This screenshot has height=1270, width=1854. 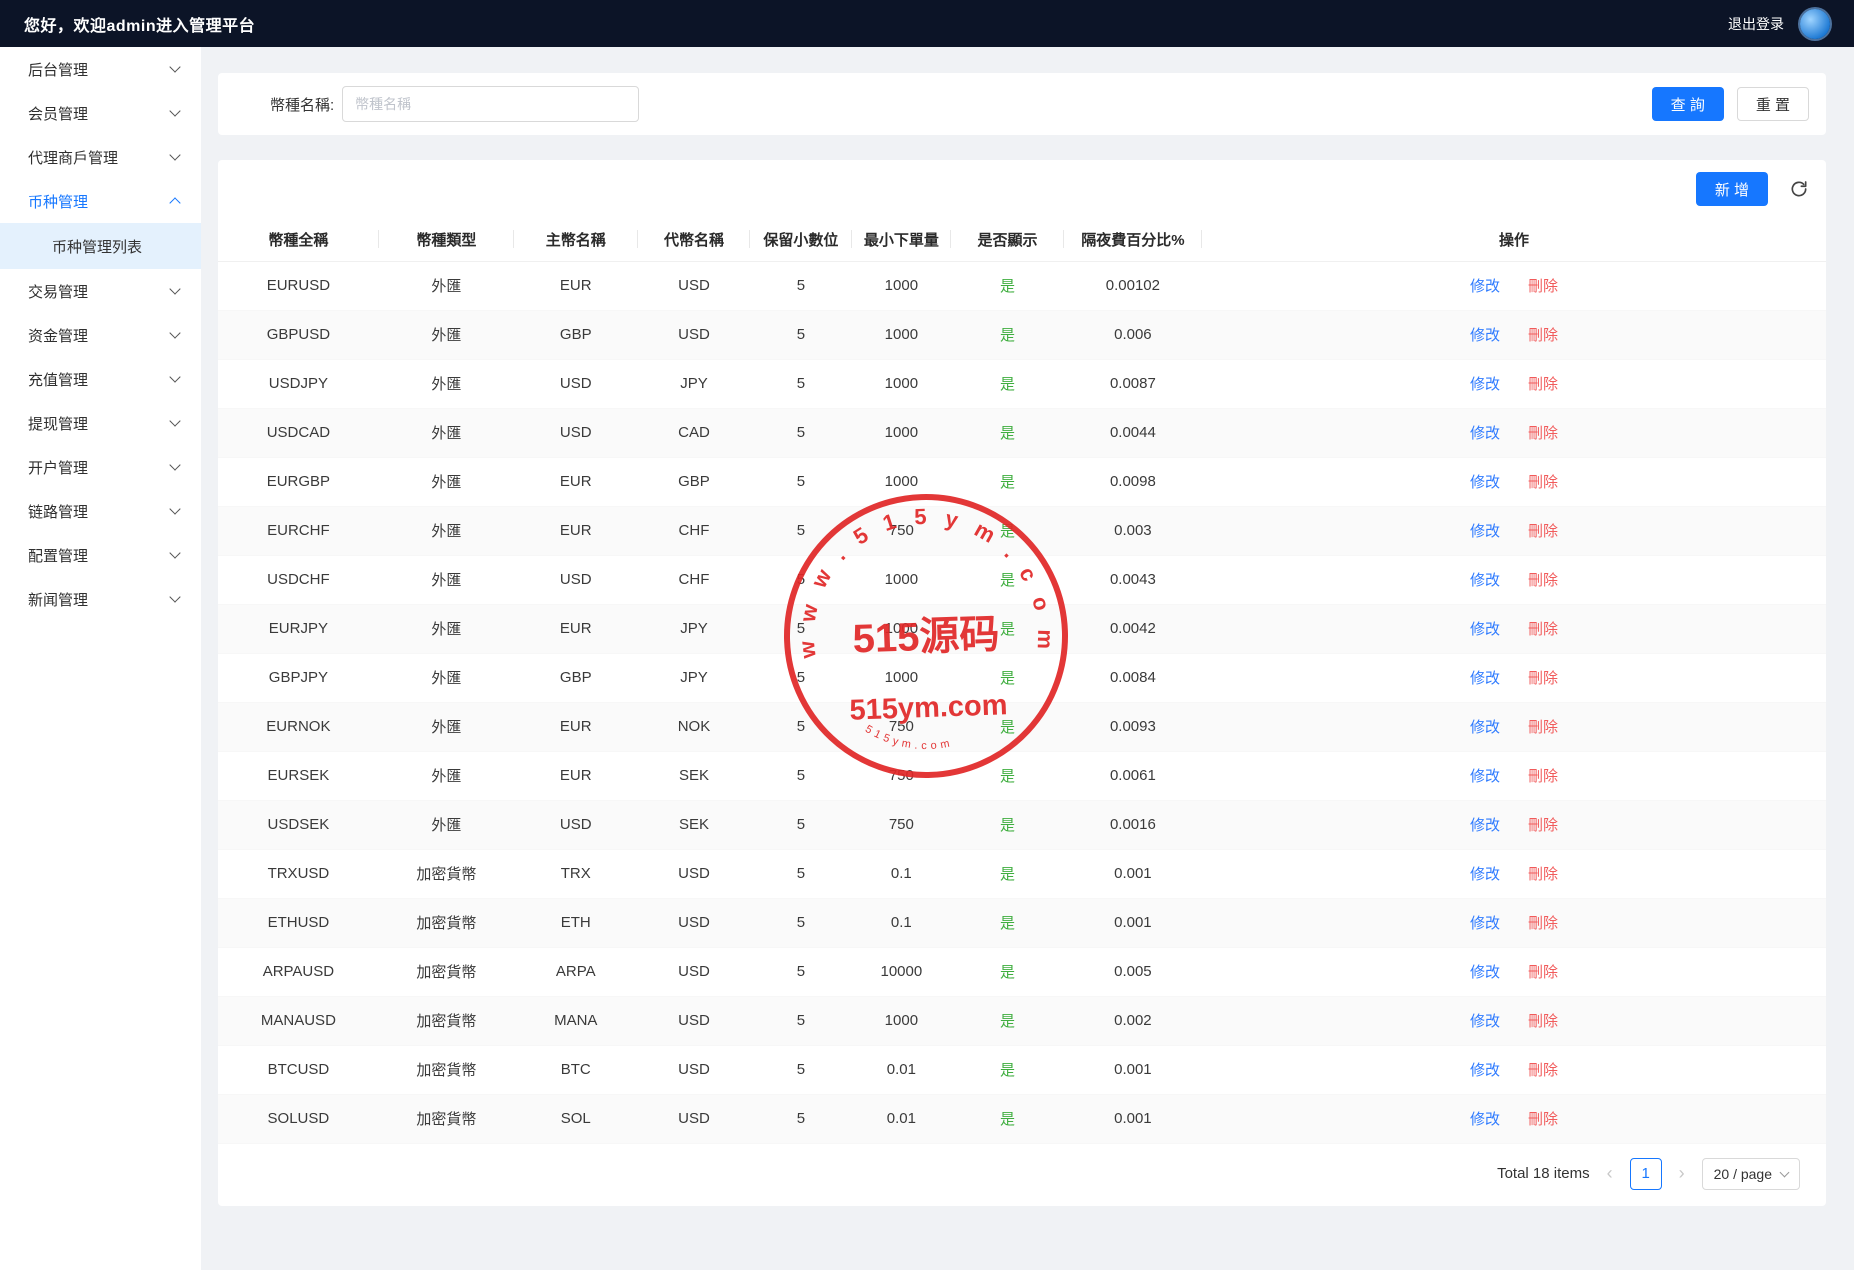 What do you see at coordinates (100, 201) in the screenshot?
I see `sidebar-item-currency: 币种管理` at bounding box center [100, 201].